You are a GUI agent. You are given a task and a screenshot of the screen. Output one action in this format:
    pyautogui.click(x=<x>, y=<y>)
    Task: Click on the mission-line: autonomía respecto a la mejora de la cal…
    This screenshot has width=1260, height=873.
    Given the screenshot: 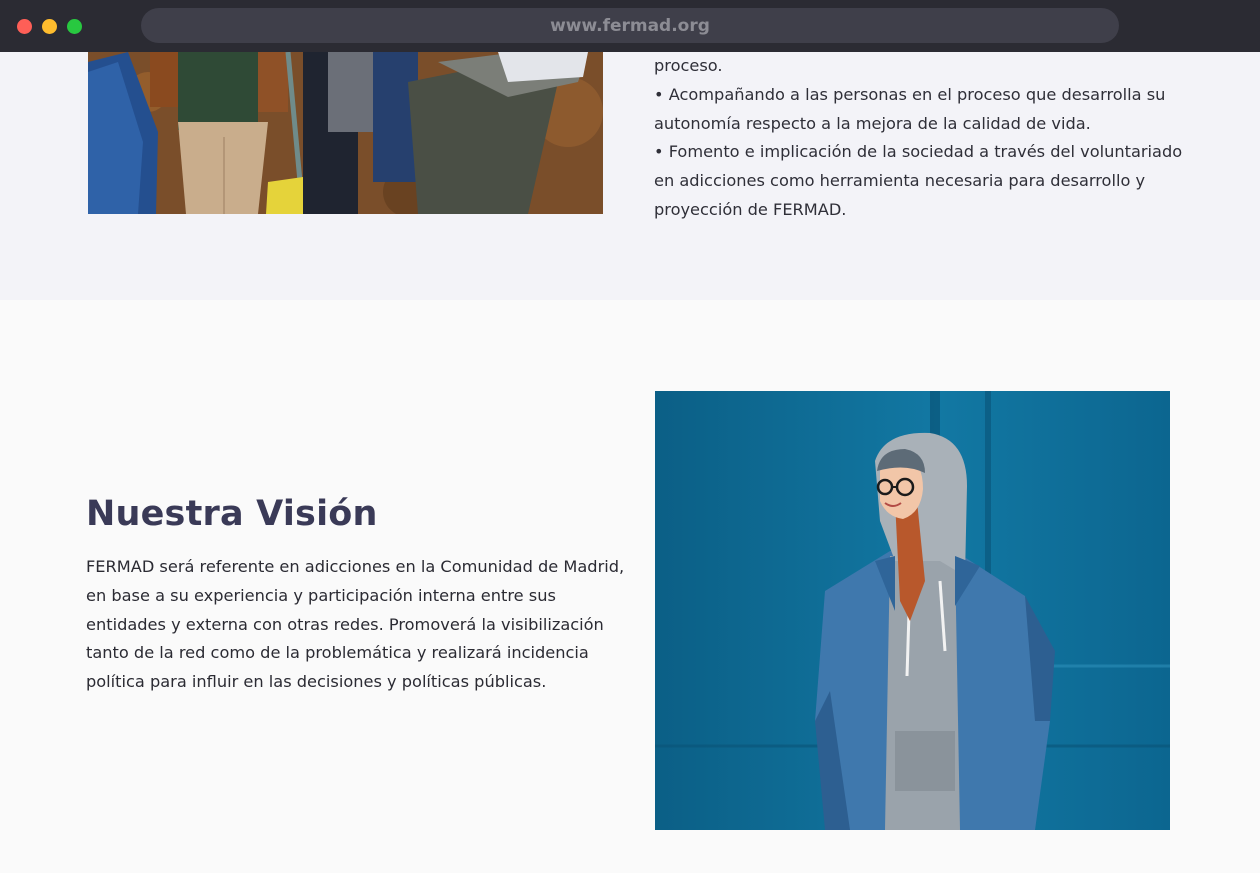 What is the action you would take?
    pyautogui.click(x=872, y=123)
    